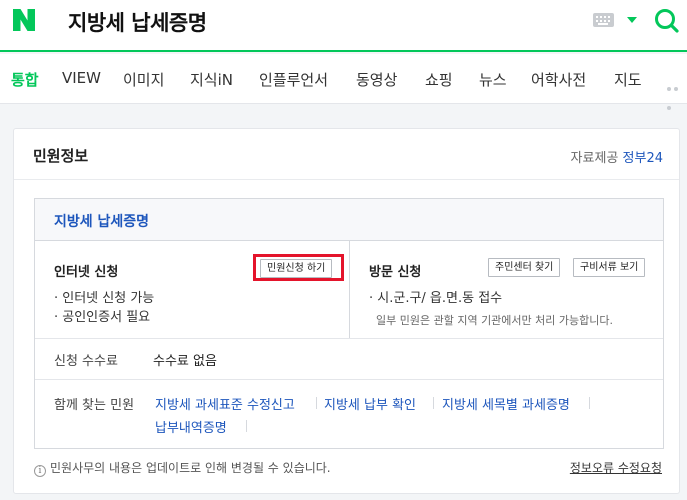 The width and height of the screenshot is (687, 500). What do you see at coordinates (40, 471) in the screenshot?
I see `info-icon: i` at bounding box center [40, 471].